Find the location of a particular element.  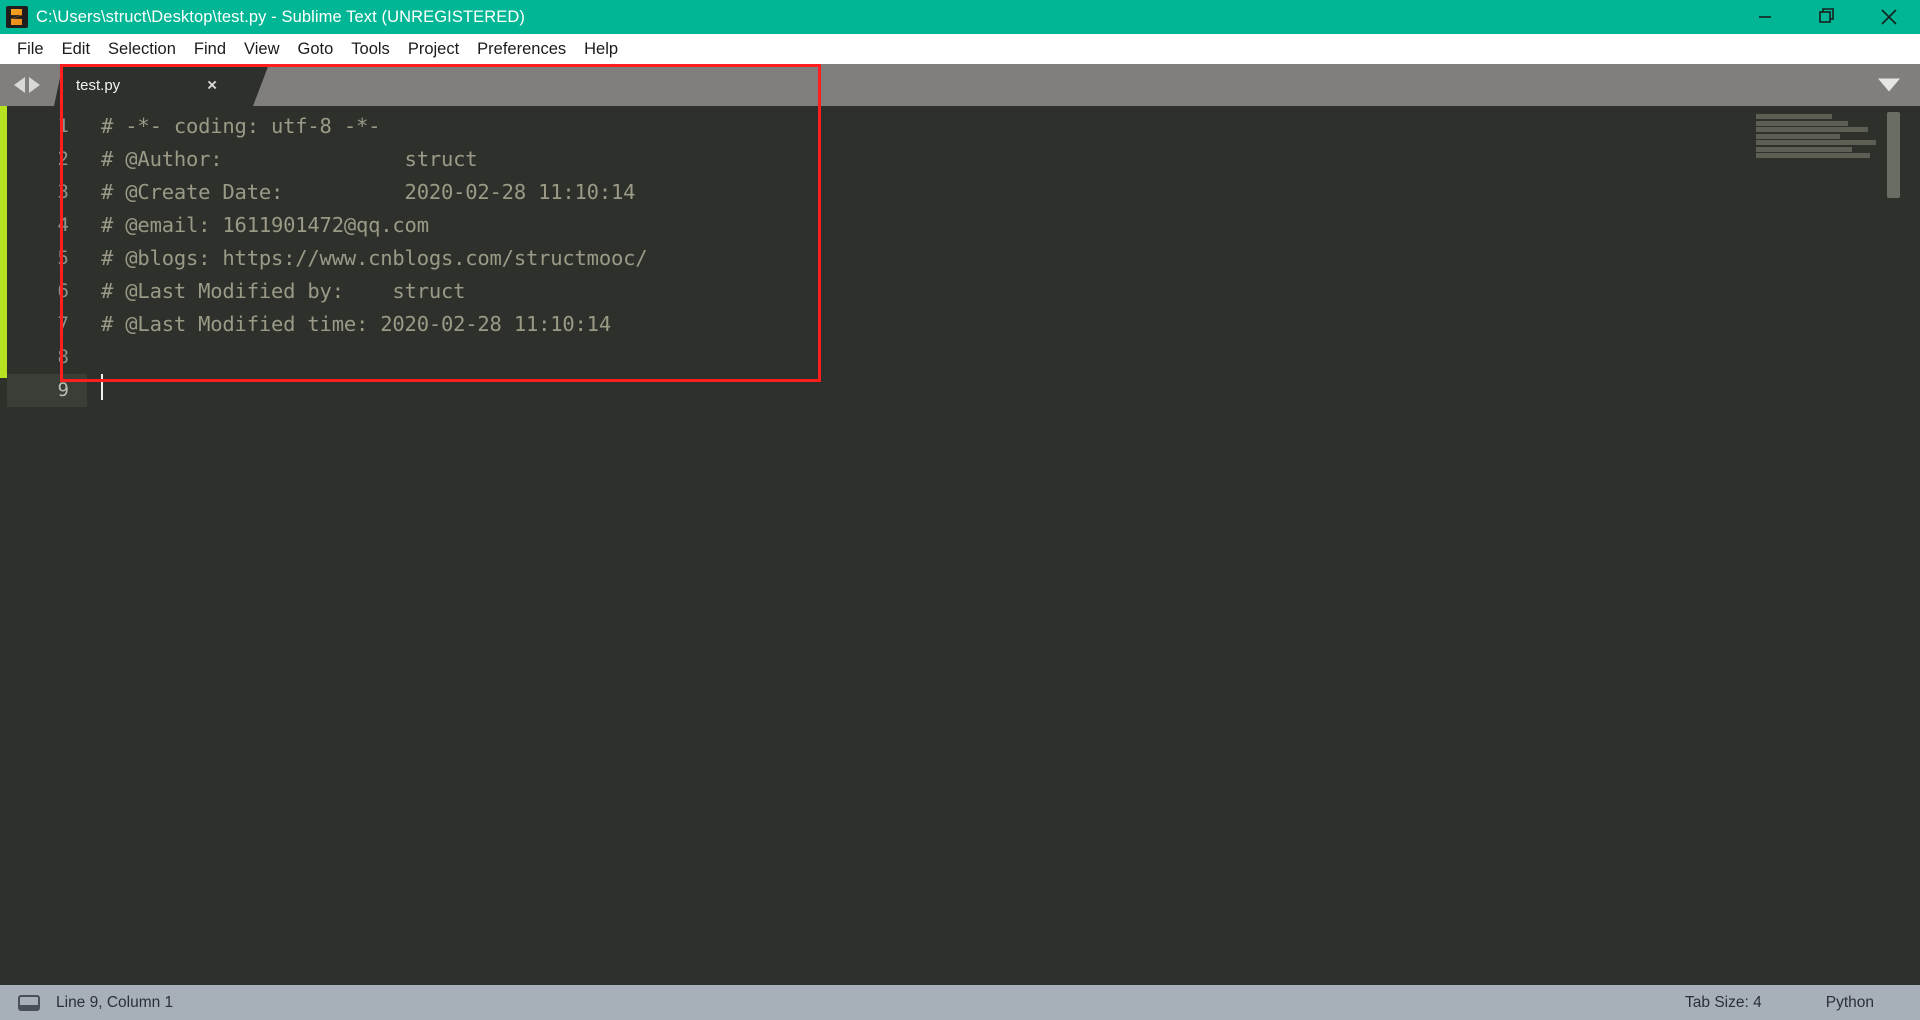

gutter-accent-wrap is located at coordinates (3, 545).